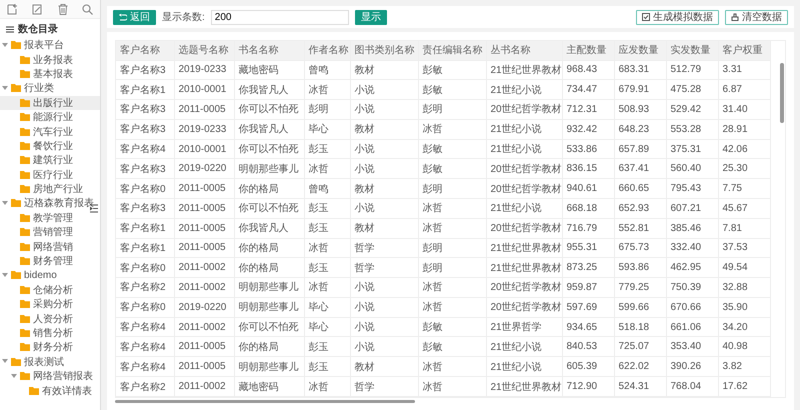 This screenshot has height=410, width=800. What do you see at coordinates (38, 29) in the screenshot?
I see `sidebar-title: 数仓目录` at bounding box center [38, 29].